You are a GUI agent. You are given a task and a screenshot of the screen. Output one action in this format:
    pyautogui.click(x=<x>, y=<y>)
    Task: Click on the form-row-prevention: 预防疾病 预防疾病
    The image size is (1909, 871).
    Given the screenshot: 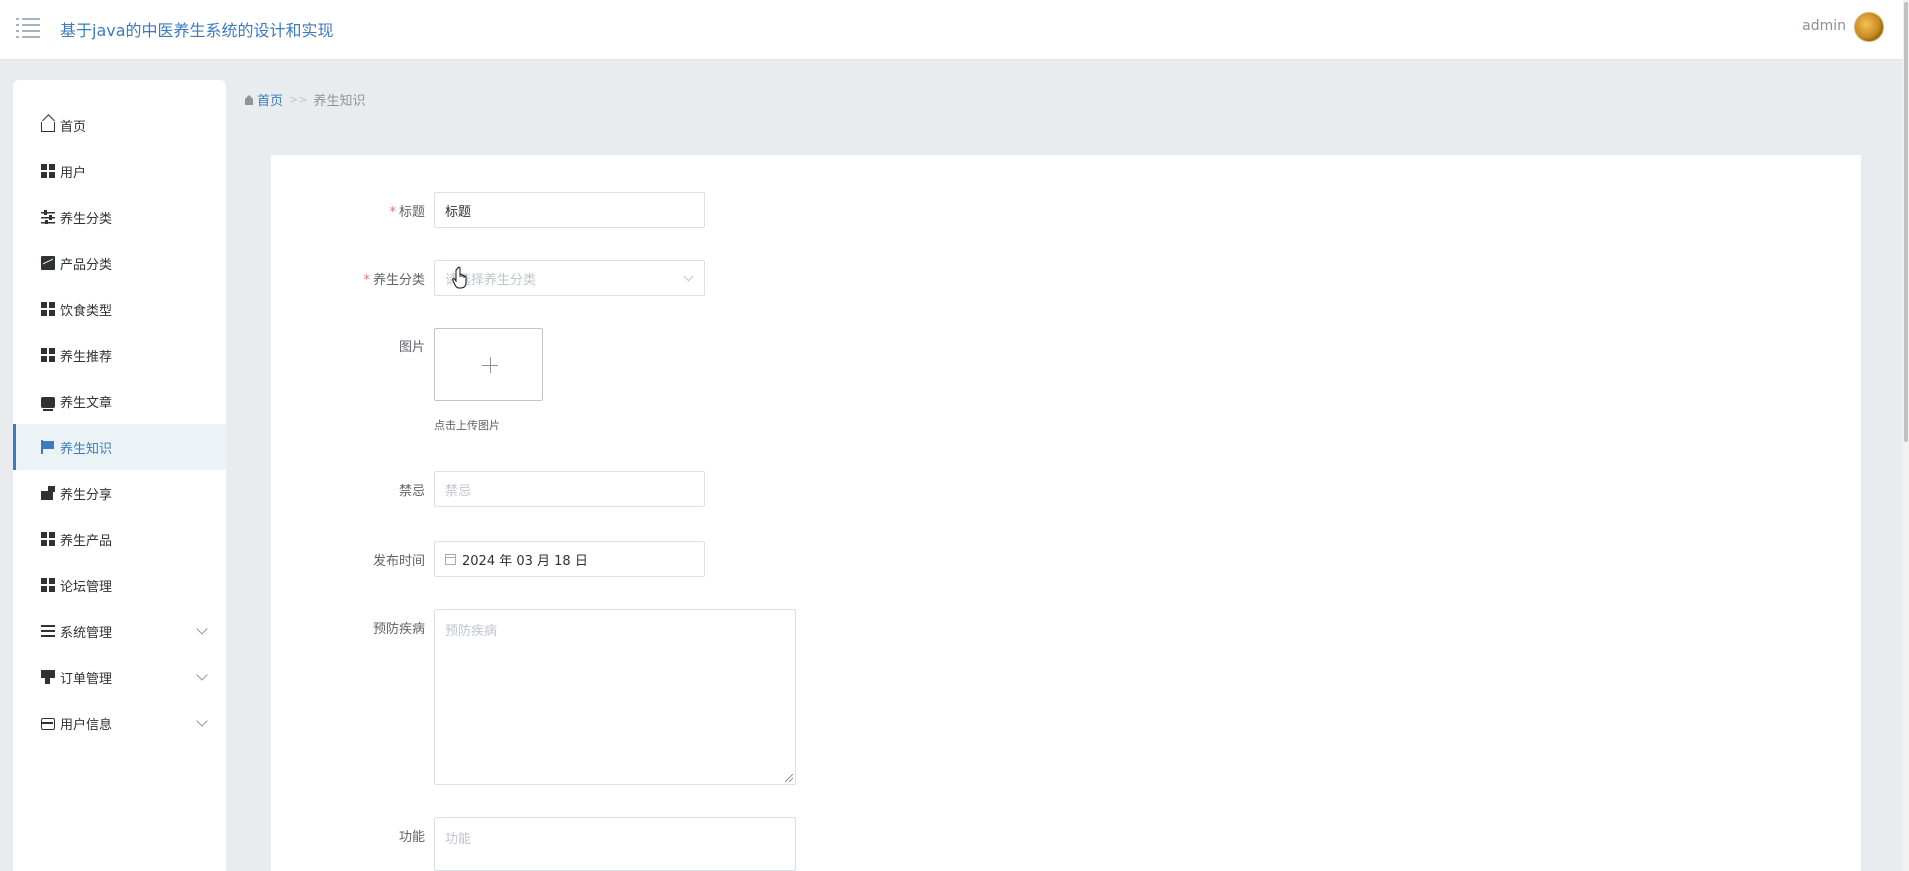 What is the action you would take?
    pyautogui.click(x=721, y=697)
    